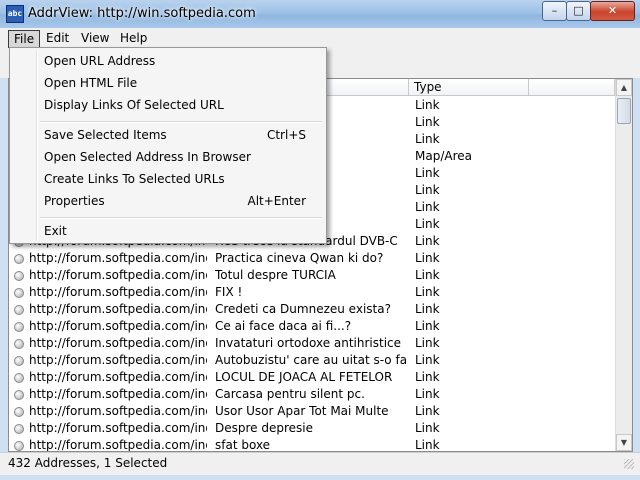 This screenshot has height=480, width=640. What do you see at coordinates (623, 265) in the screenshot?
I see `vertical-scrollbar: ▲ ▼` at bounding box center [623, 265].